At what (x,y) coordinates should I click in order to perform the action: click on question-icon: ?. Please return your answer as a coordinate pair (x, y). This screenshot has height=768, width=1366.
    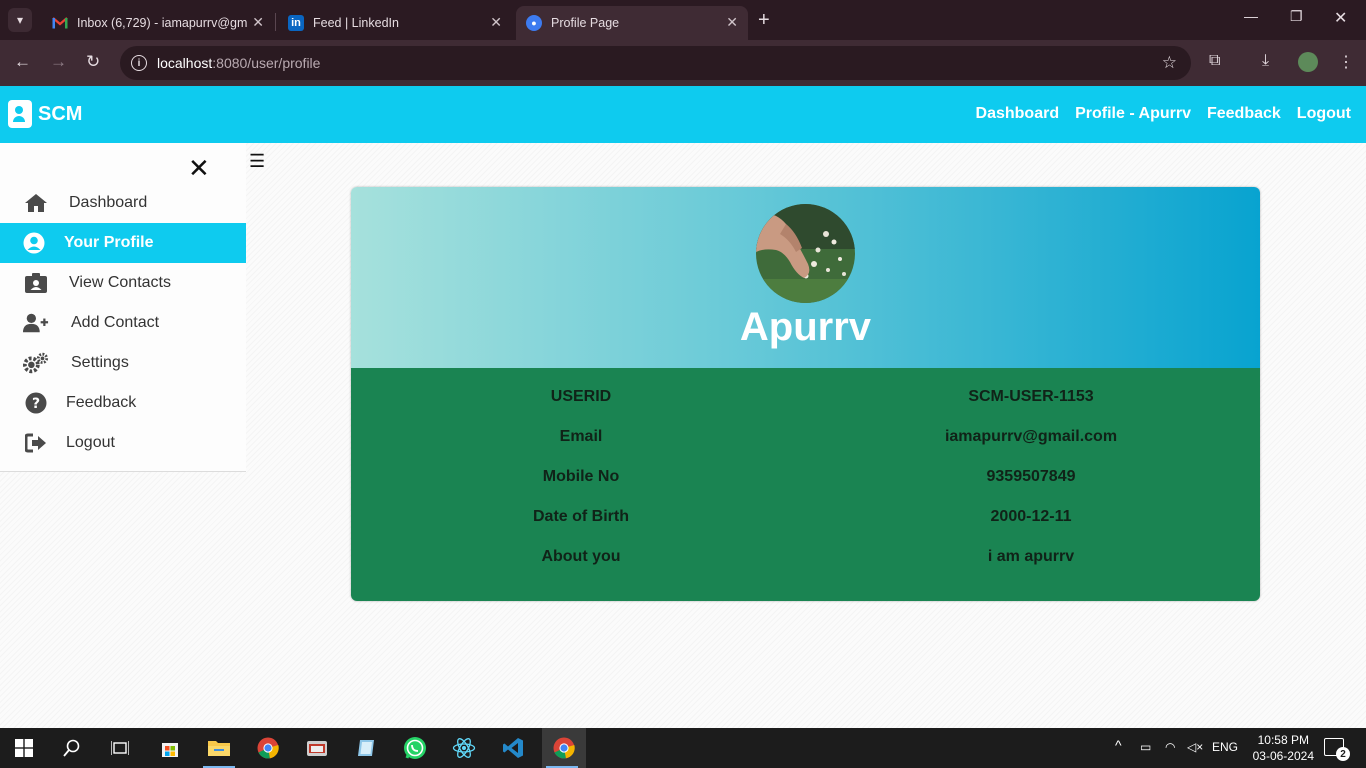
    Looking at the image, I should click on (36, 403).